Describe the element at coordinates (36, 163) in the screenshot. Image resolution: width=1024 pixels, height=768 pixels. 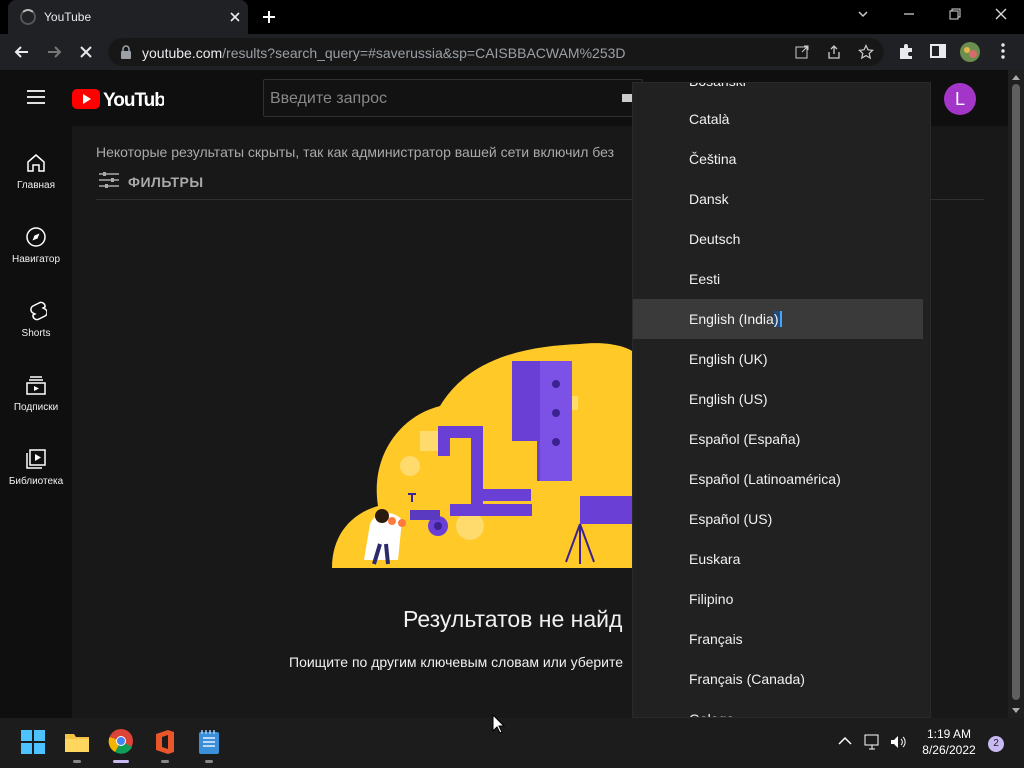
I see `home-icon` at that location.